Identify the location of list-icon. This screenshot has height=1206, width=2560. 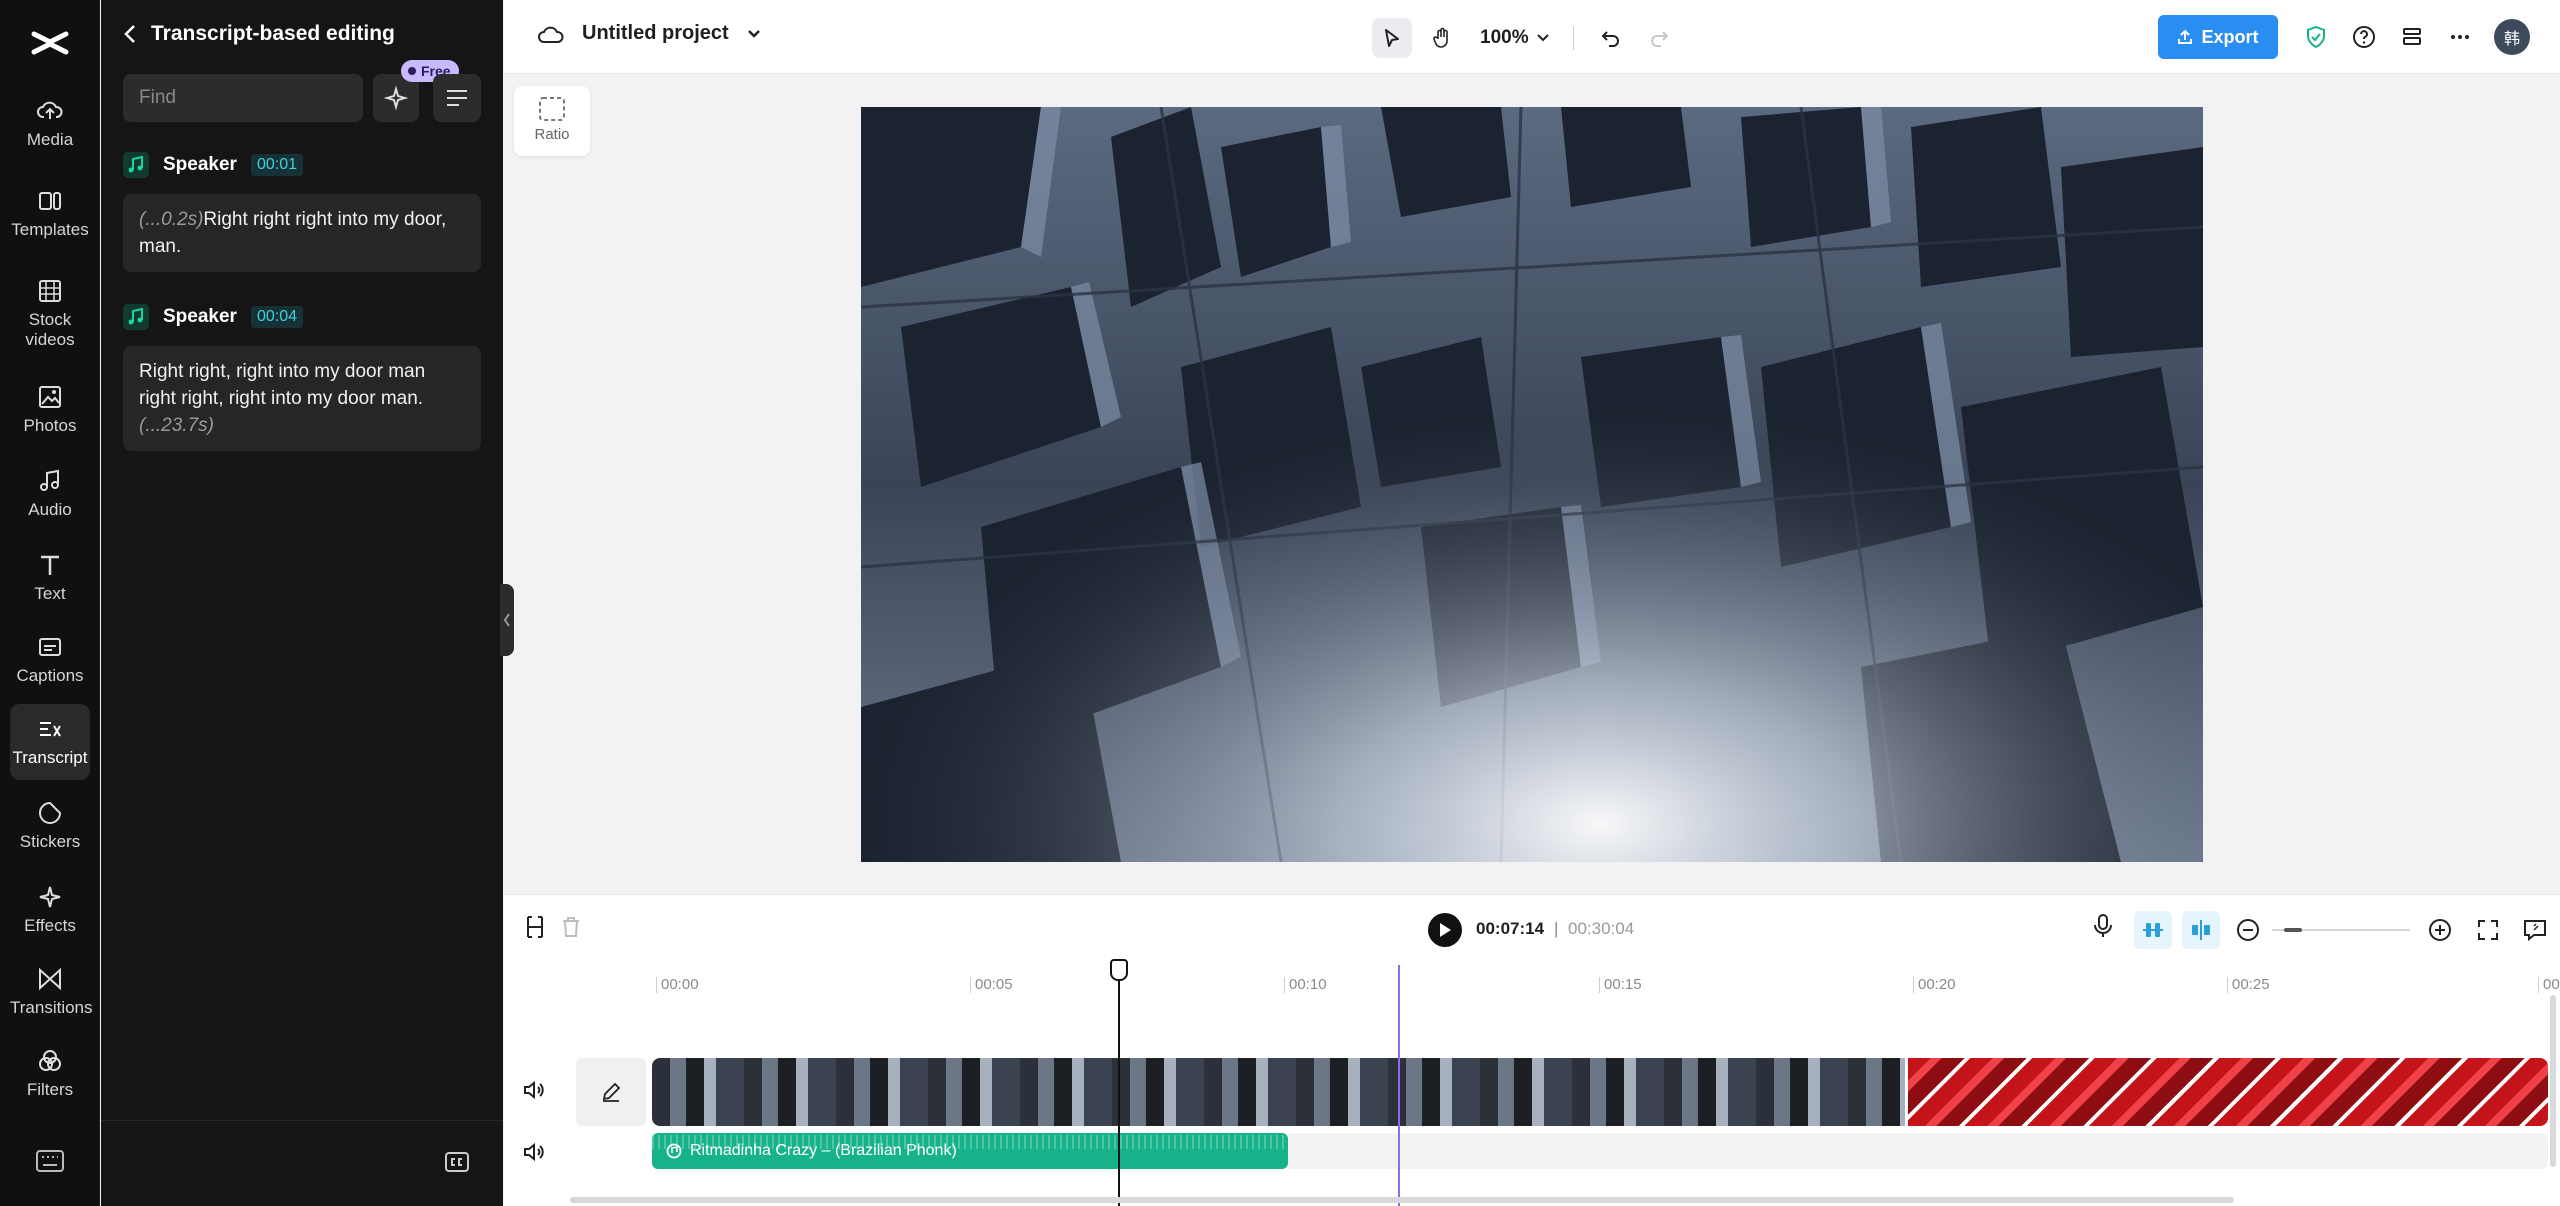
(457, 98).